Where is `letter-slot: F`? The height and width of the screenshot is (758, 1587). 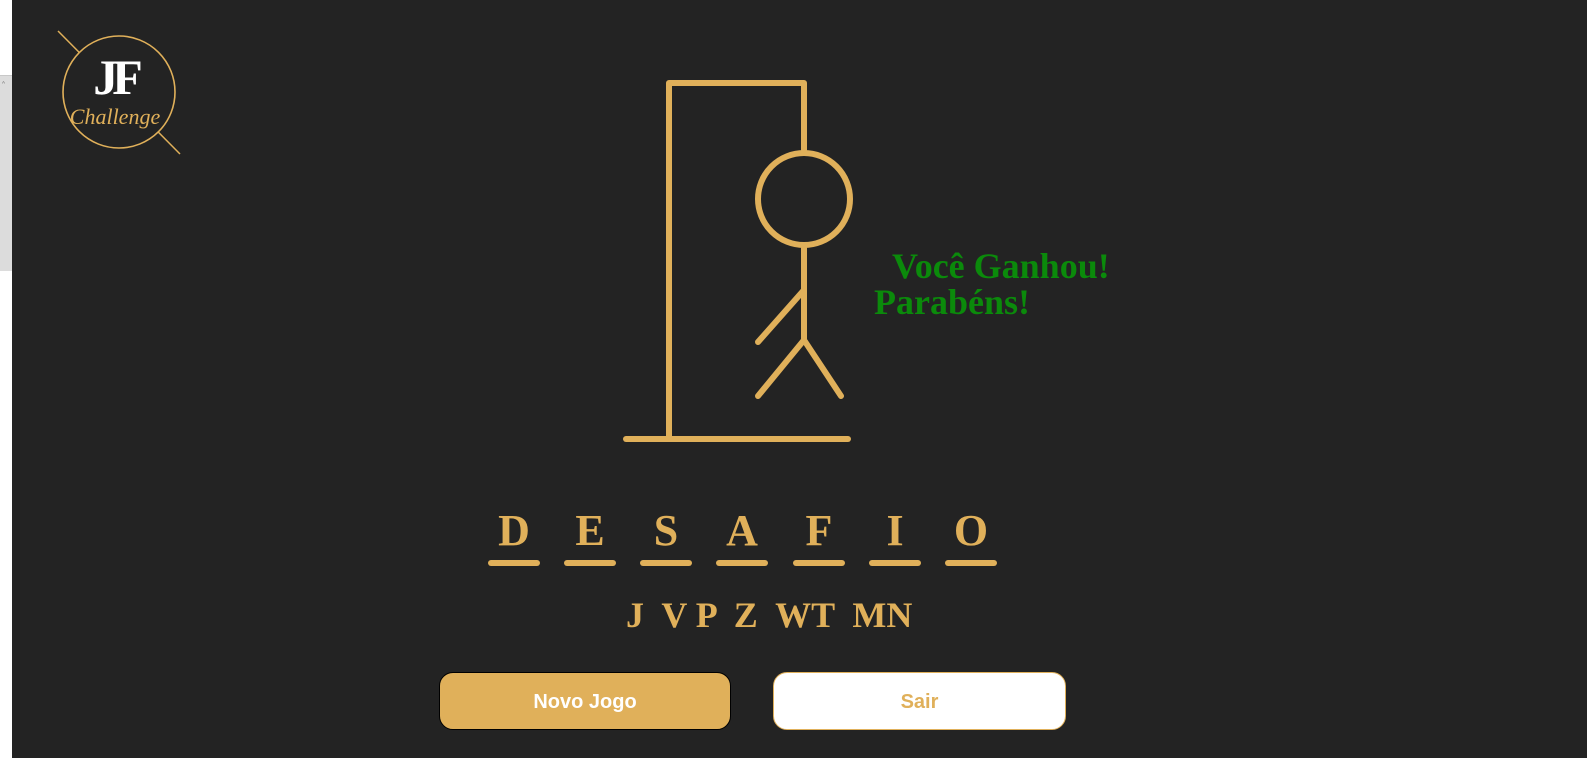 letter-slot: F is located at coordinates (819, 538).